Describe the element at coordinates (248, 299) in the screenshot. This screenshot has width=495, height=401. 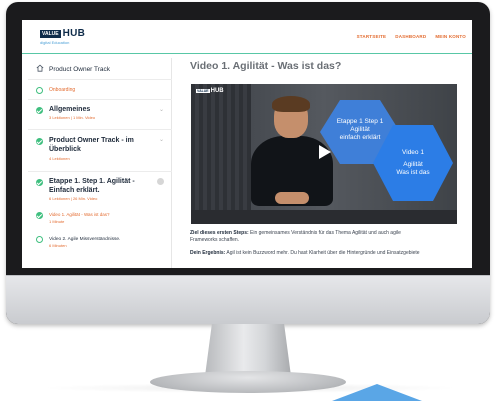
I see `monitor-chin` at that location.